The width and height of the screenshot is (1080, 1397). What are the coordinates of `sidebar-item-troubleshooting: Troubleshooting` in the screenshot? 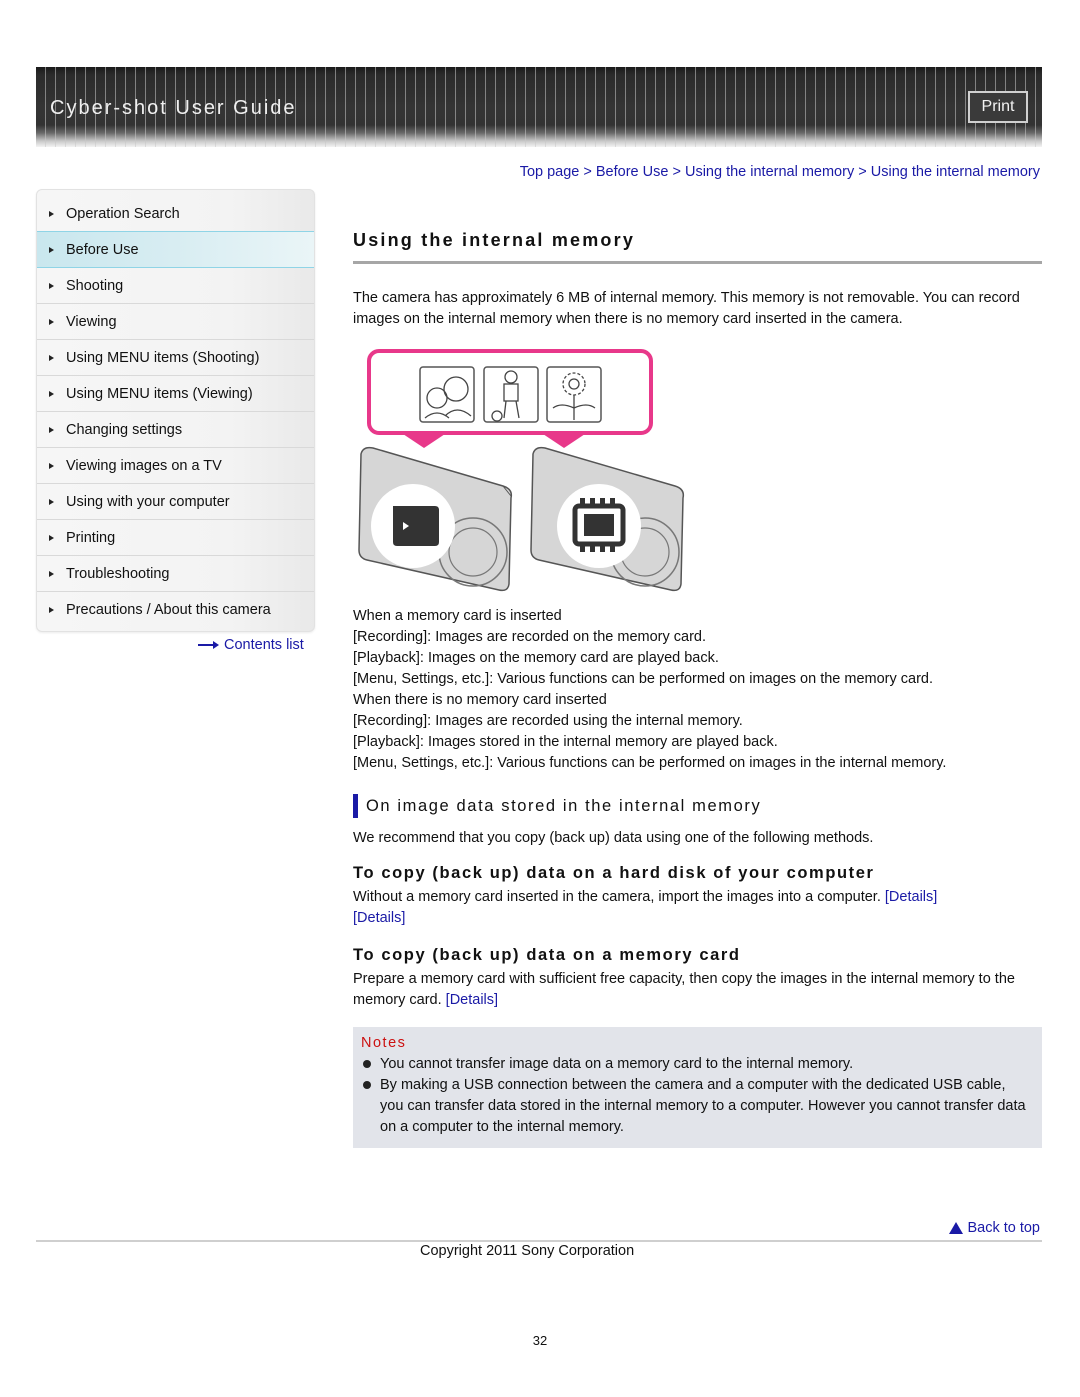 It's located at (175, 574).